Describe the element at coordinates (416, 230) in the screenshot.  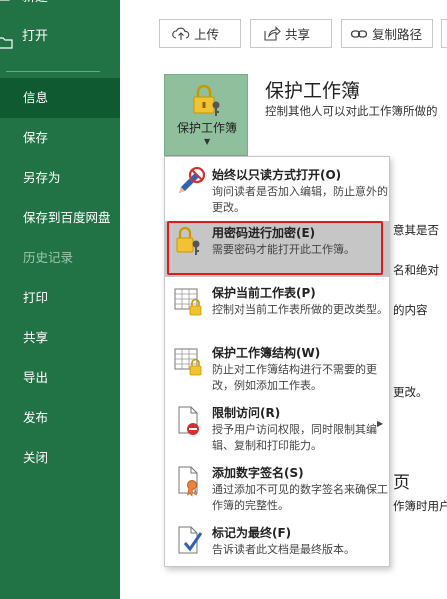
I see `background-text: 意其是否` at that location.